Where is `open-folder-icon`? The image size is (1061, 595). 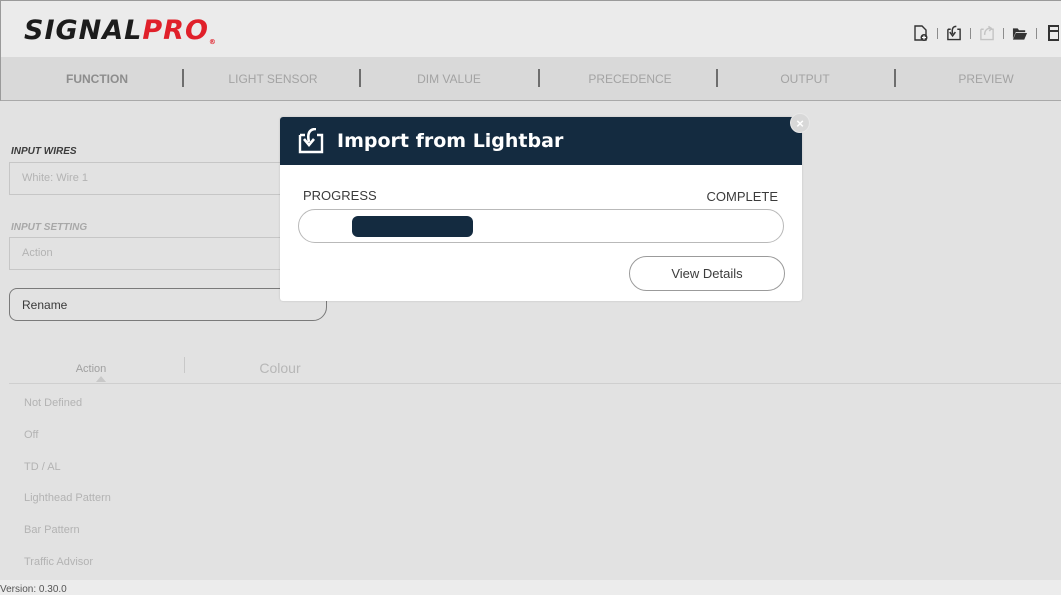
open-folder-icon is located at coordinates (1020, 33).